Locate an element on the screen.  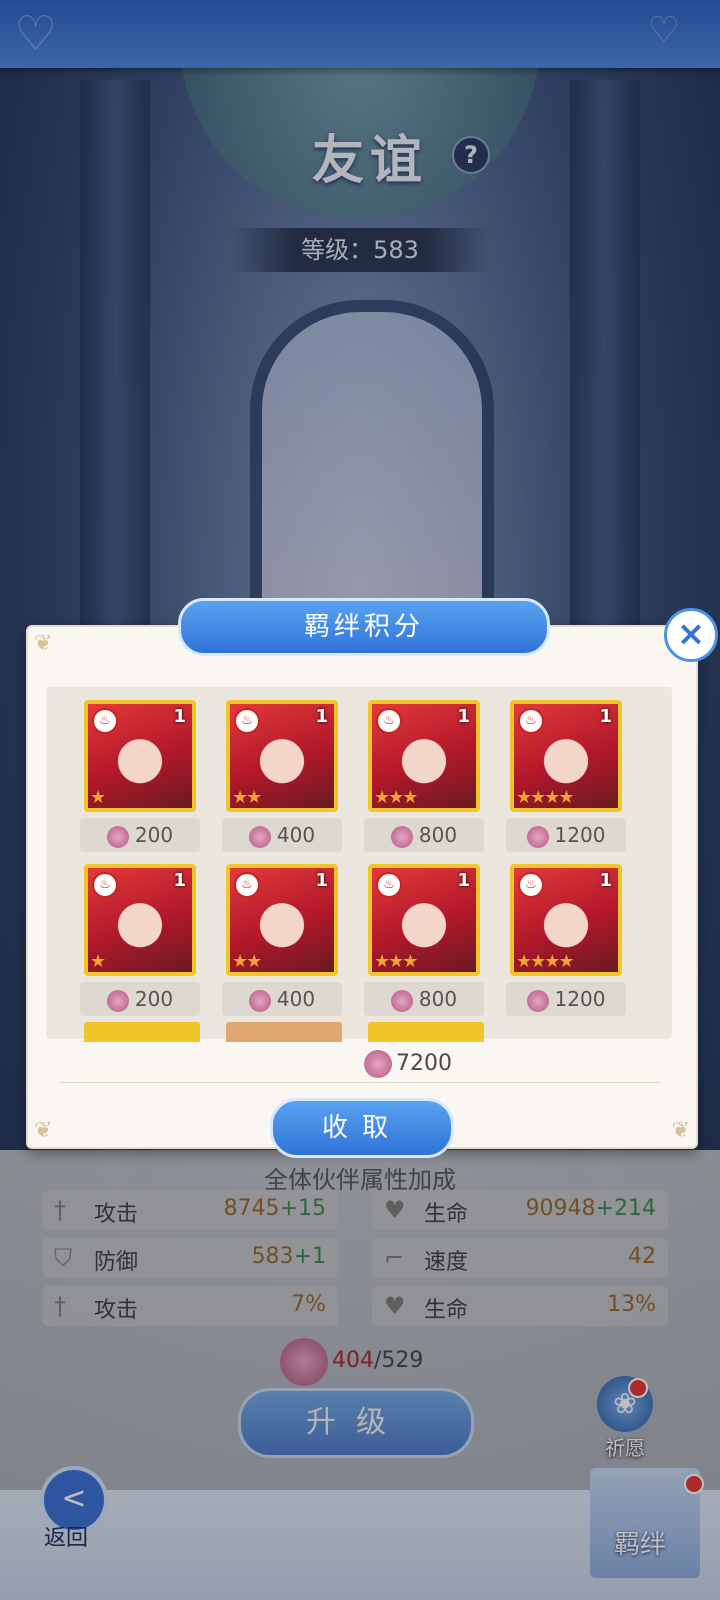
close-button: × is located at coordinates (691, 635).